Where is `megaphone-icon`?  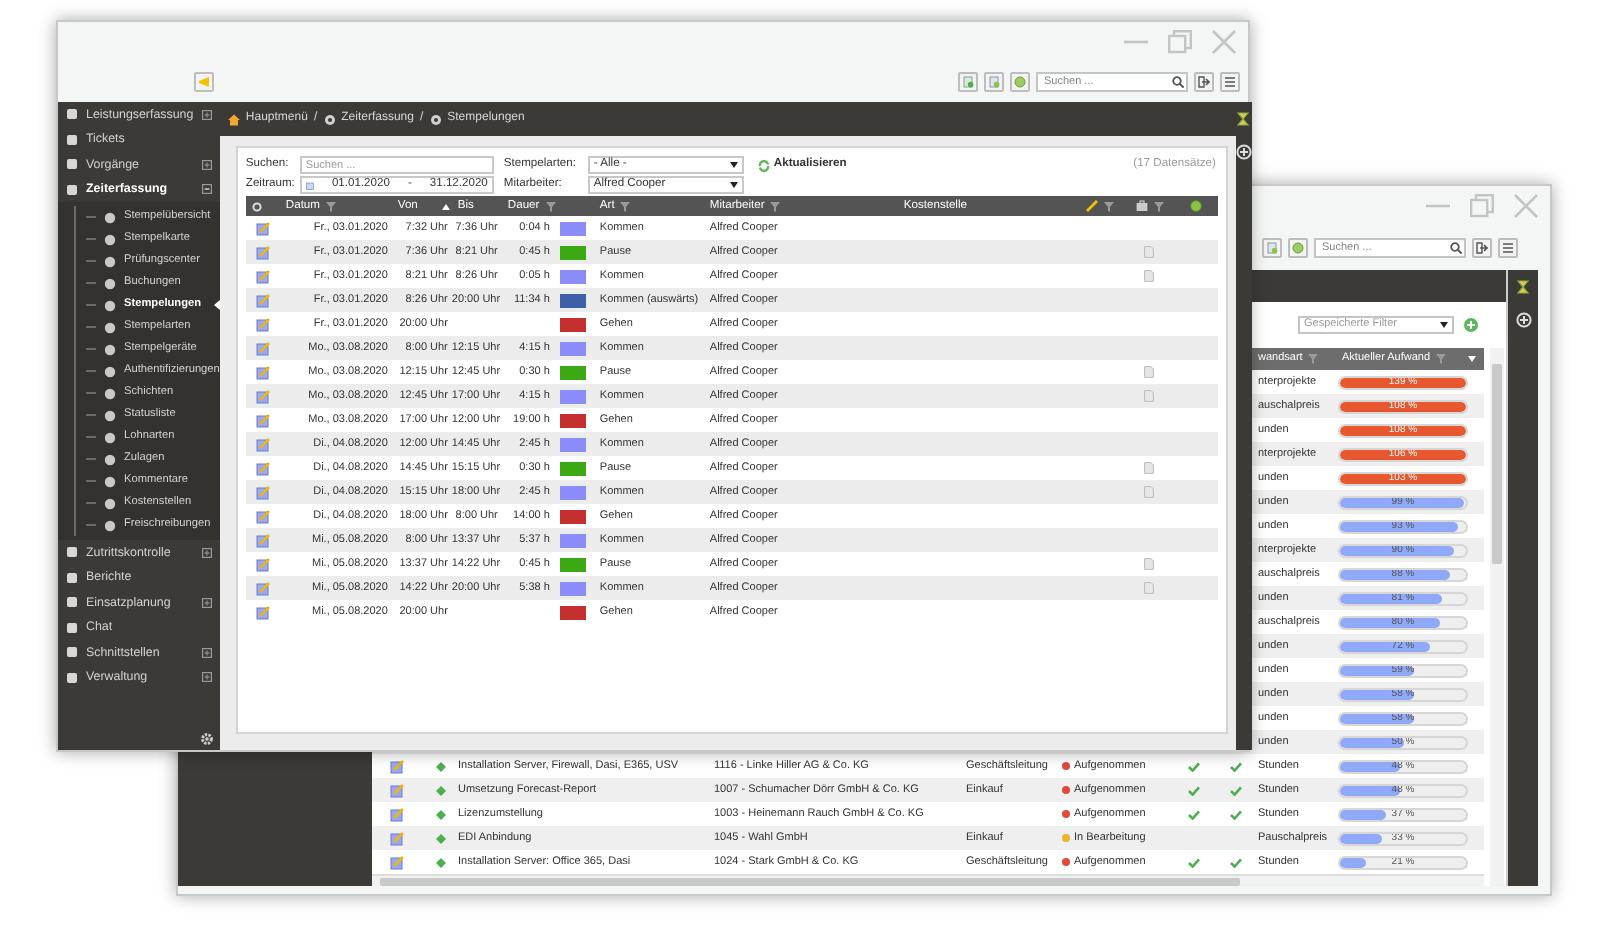
megaphone-icon is located at coordinates (204, 82).